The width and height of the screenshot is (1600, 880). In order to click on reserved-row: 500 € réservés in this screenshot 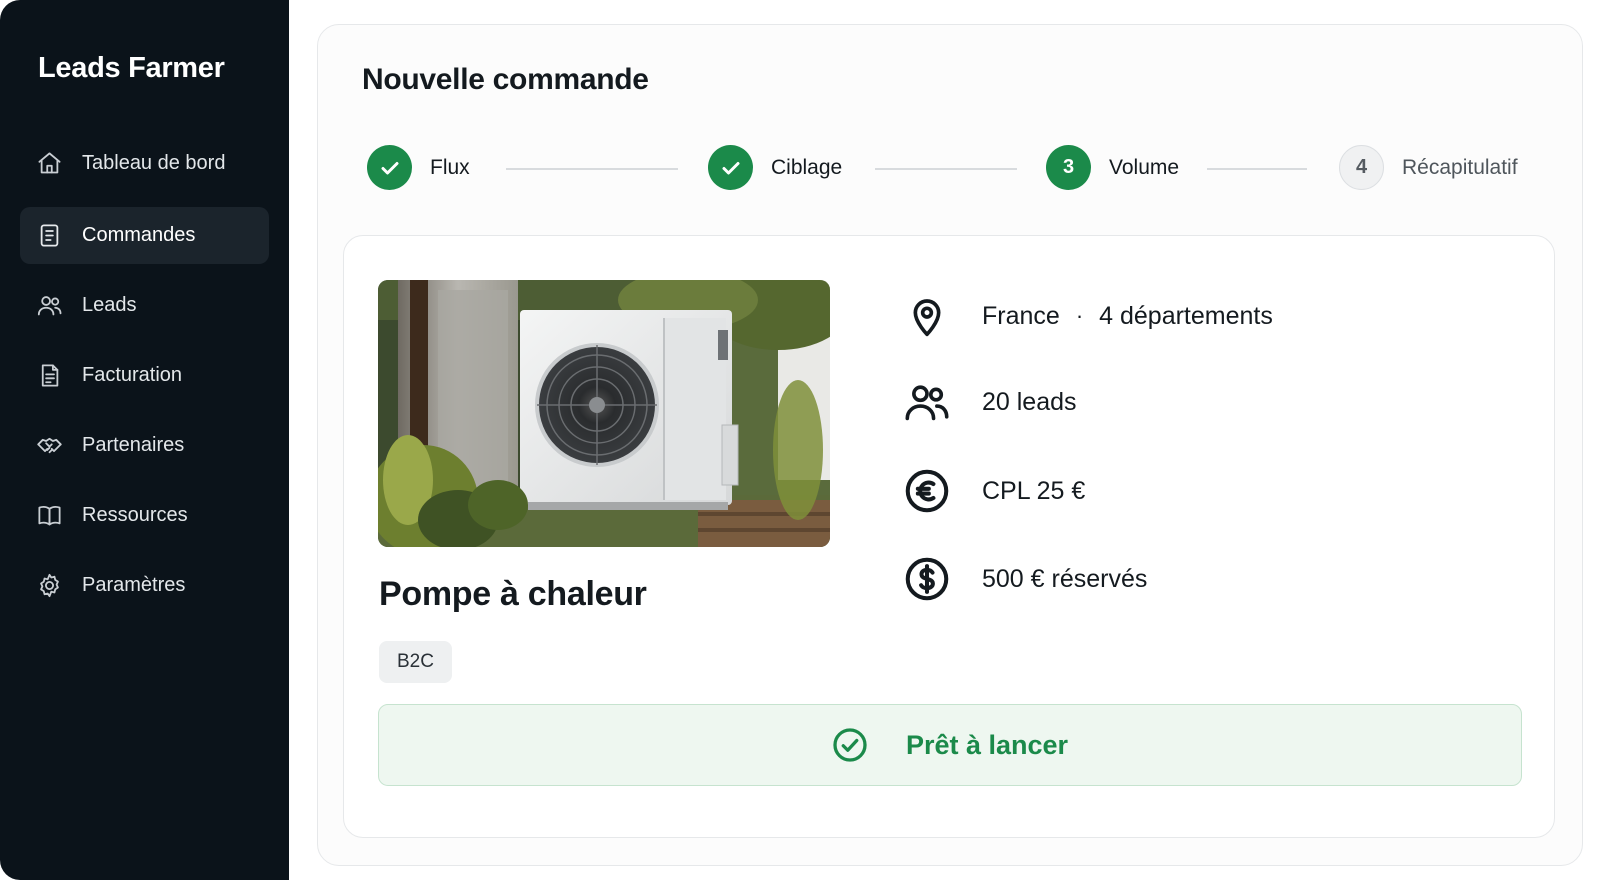, I will do `click(1025, 579)`.